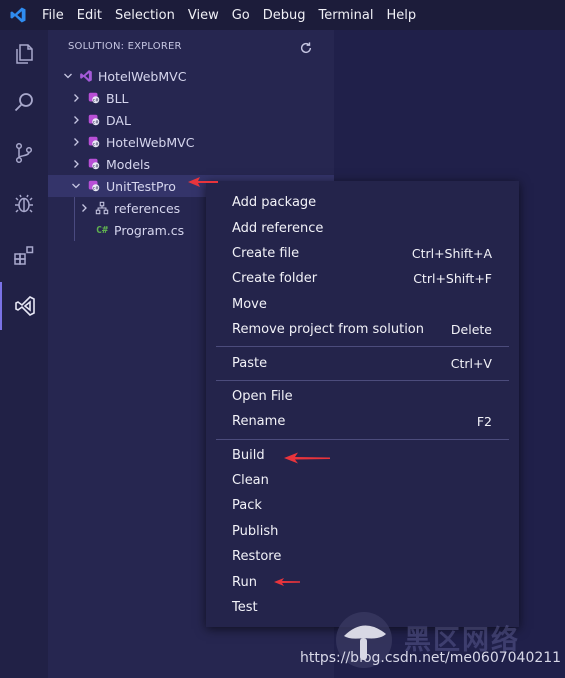  I want to click on tree-project-dal: c# DAL, so click(191, 120).